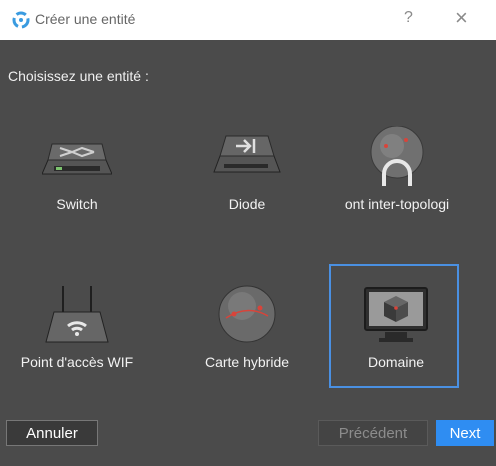 This screenshot has width=496, height=466. Describe the element at coordinates (247, 204) in the screenshot. I see `entity-label: Diode` at that location.